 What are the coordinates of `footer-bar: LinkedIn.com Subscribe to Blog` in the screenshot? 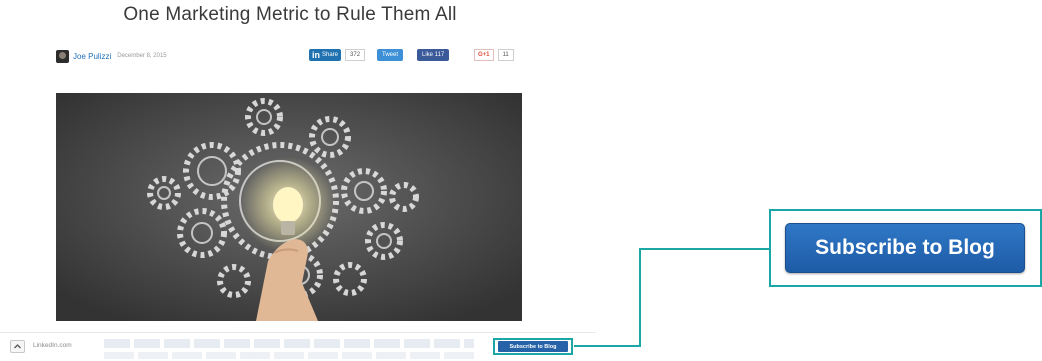 It's located at (298, 349).